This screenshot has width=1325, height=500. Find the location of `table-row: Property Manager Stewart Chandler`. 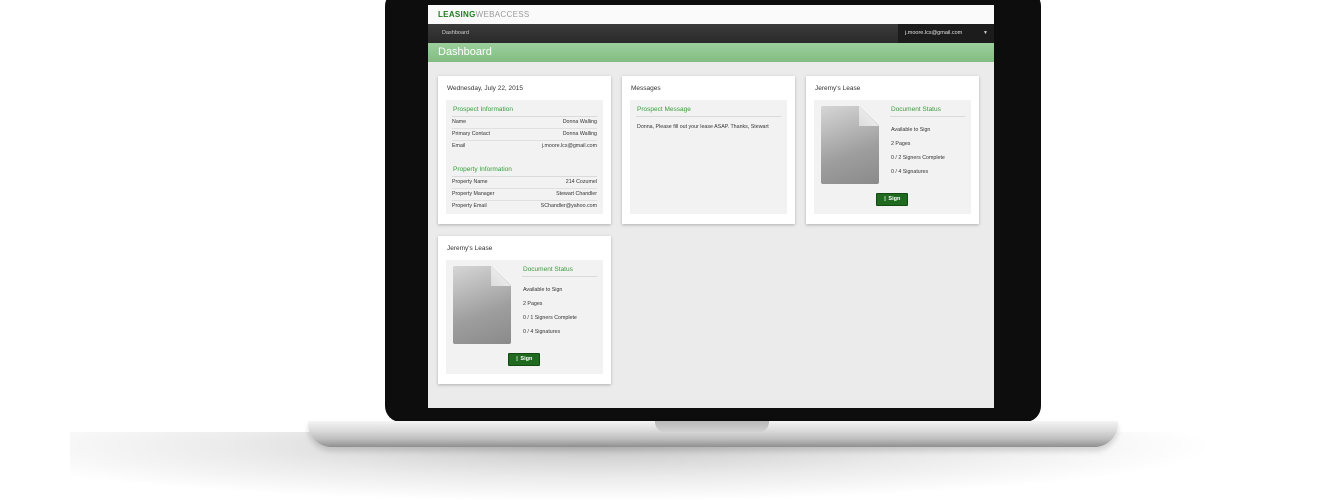

table-row: Property Manager Stewart Chandler is located at coordinates (524, 195).